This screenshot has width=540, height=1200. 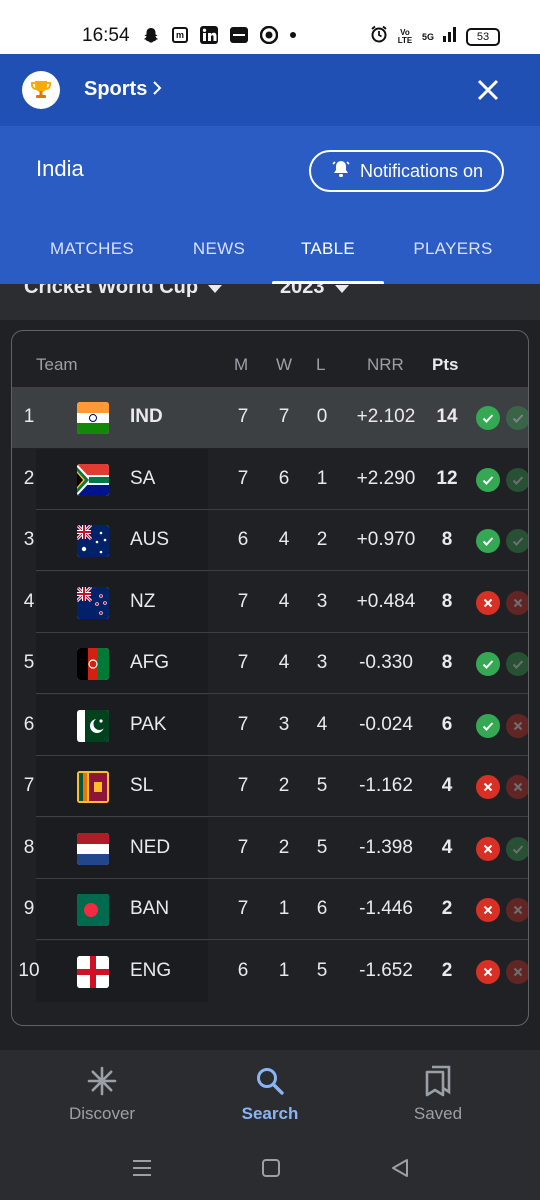 I want to click on team-abbr: NED, so click(x=150, y=847).